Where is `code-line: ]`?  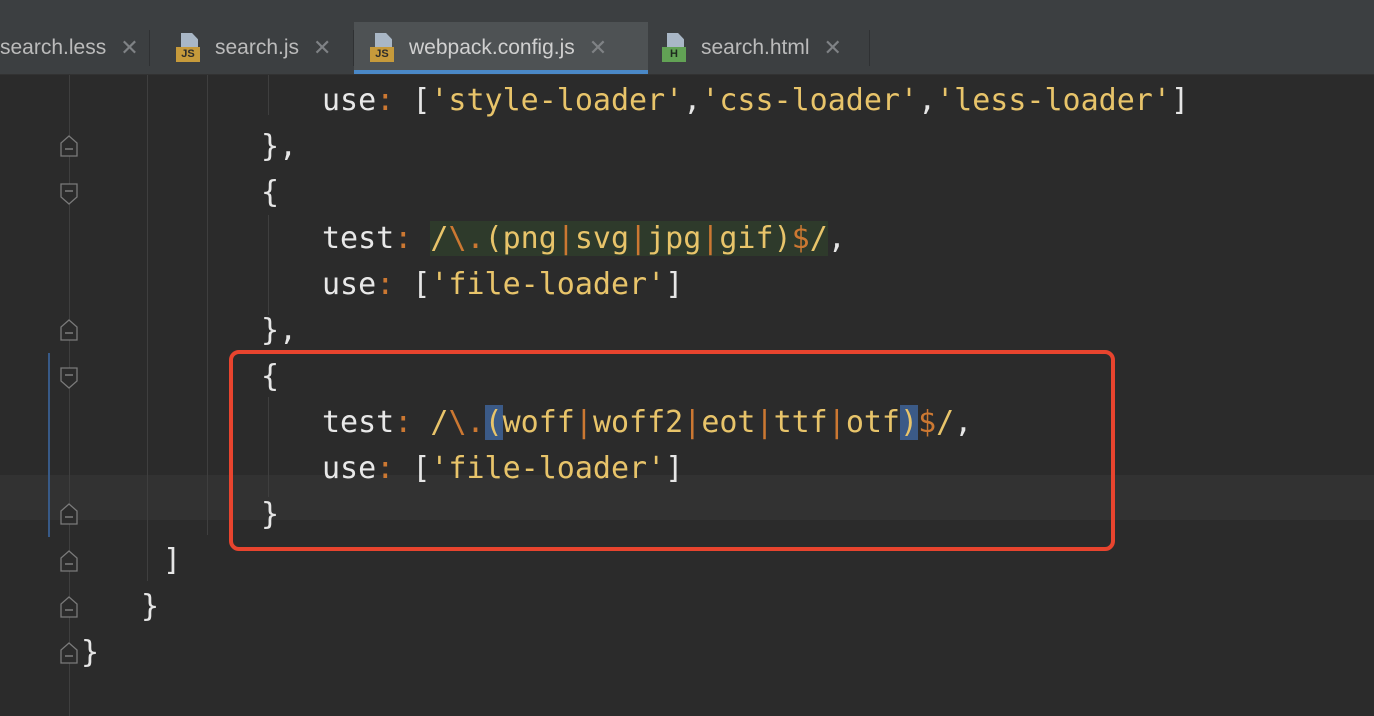 code-line: ] is located at coordinates (172, 561).